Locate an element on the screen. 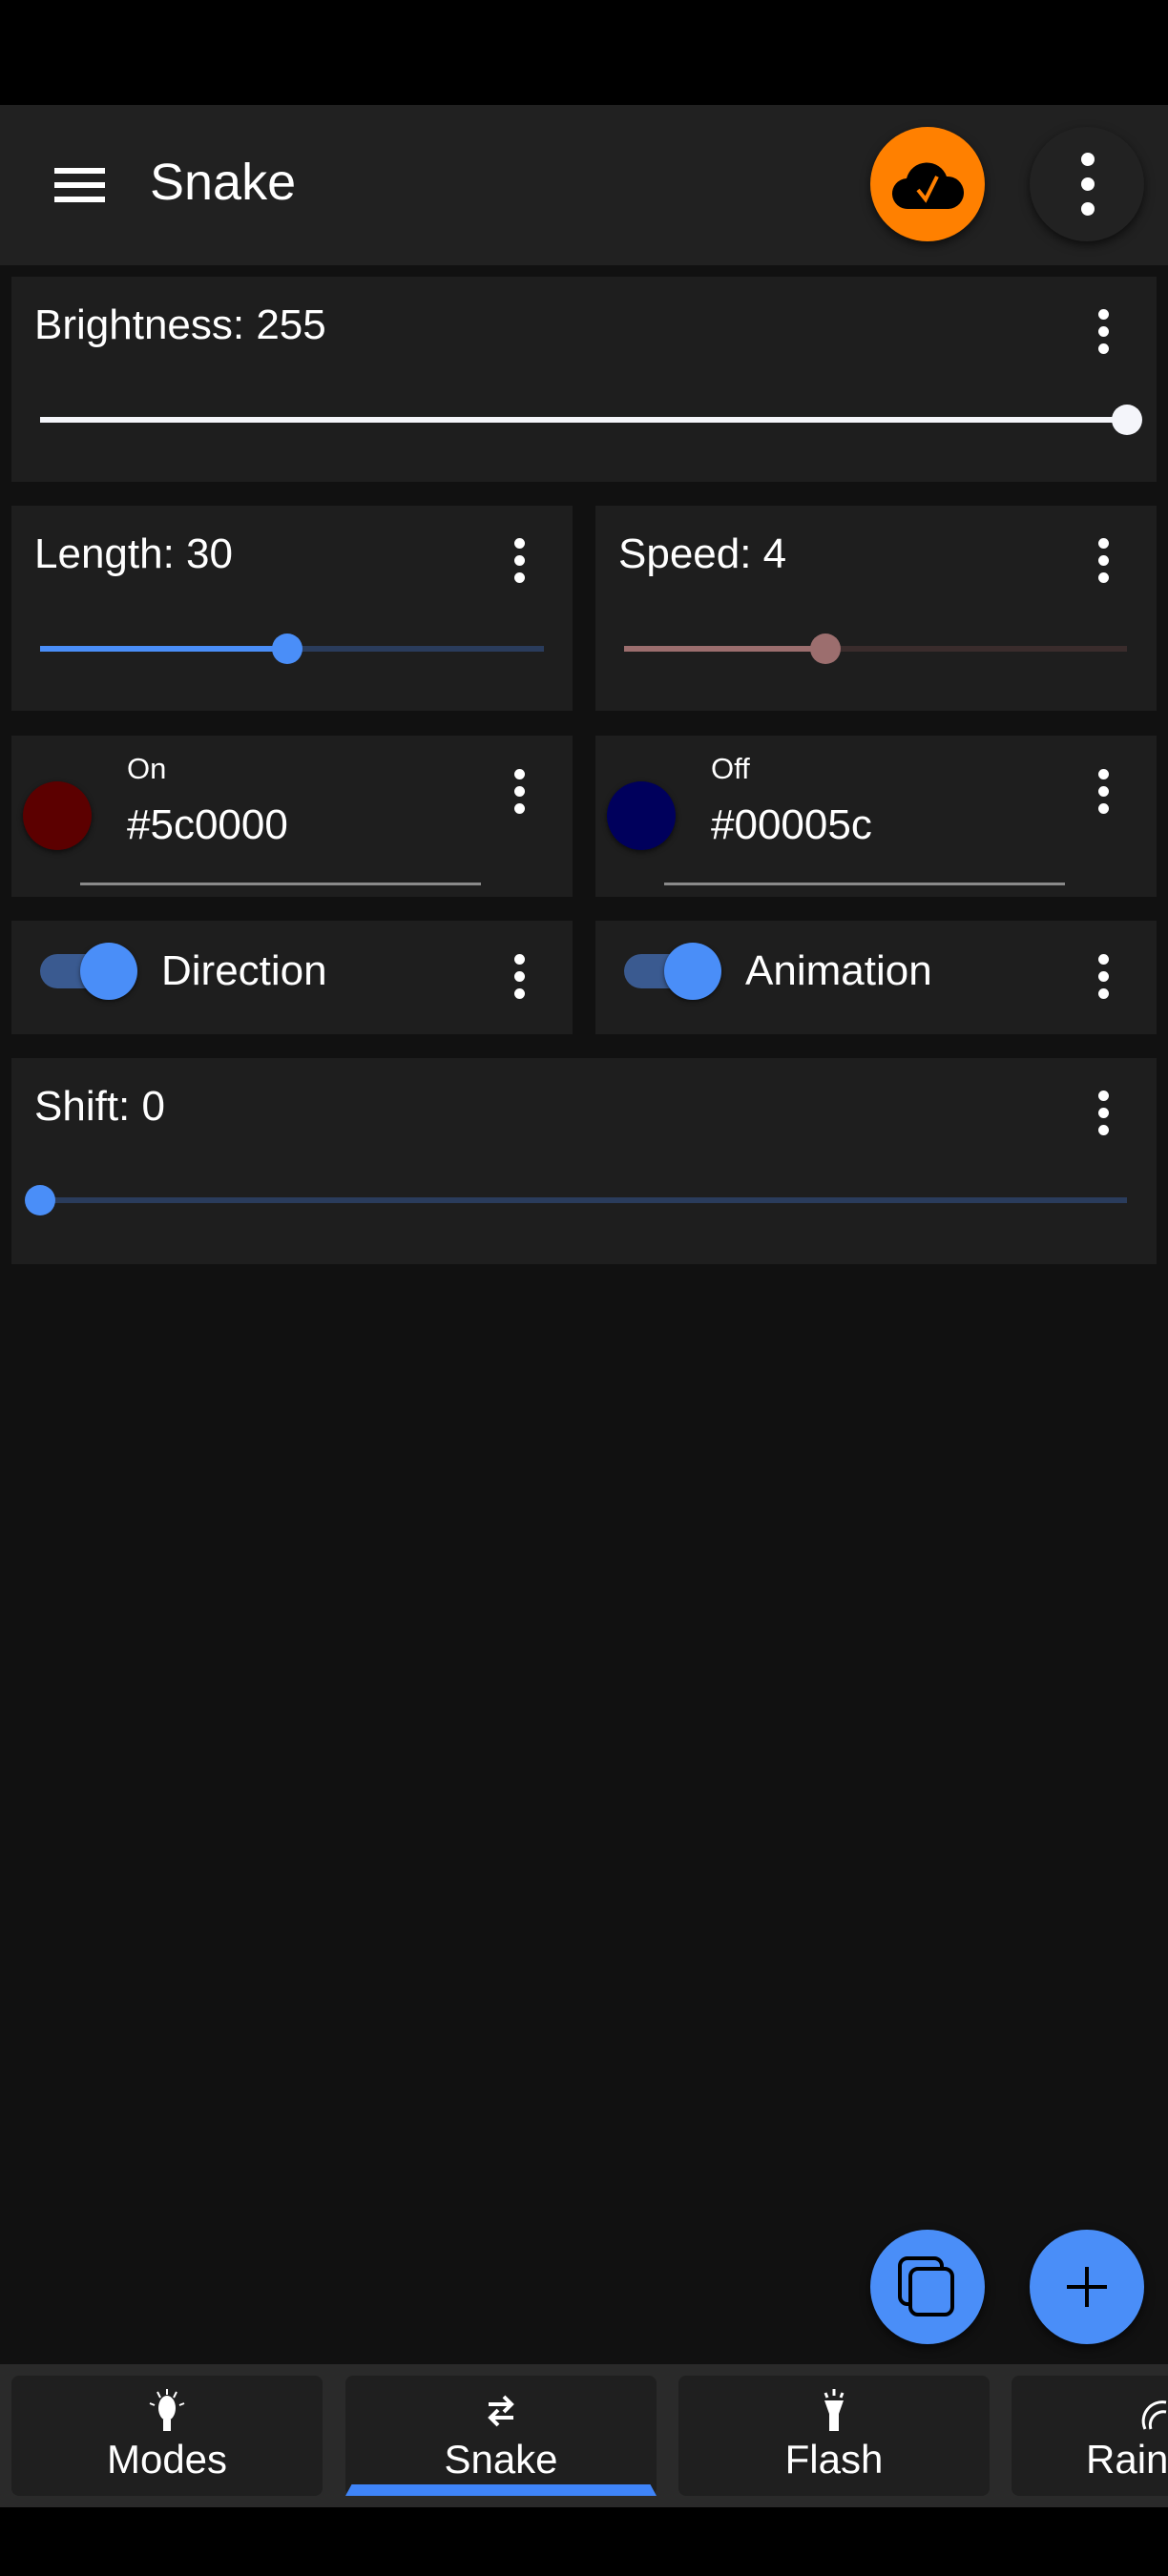 The image size is (1168, 2576). off-color-card is located at coordinates (876, 816).